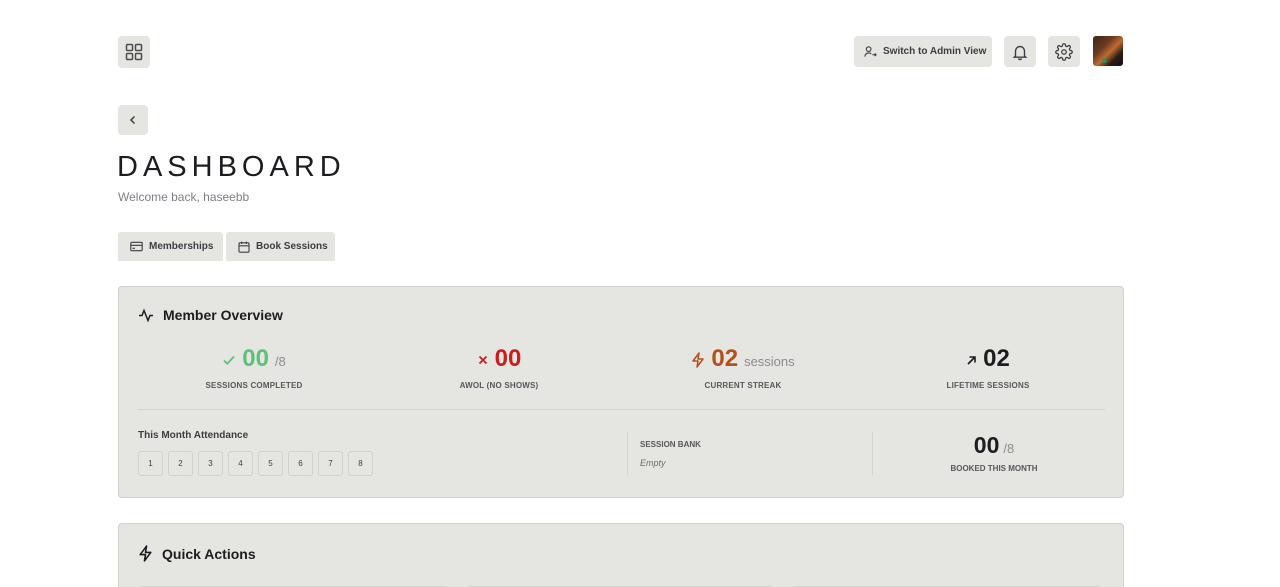 The image size is (1280, 587). I want to click on current-streak-value: 02, so click(725, 358).